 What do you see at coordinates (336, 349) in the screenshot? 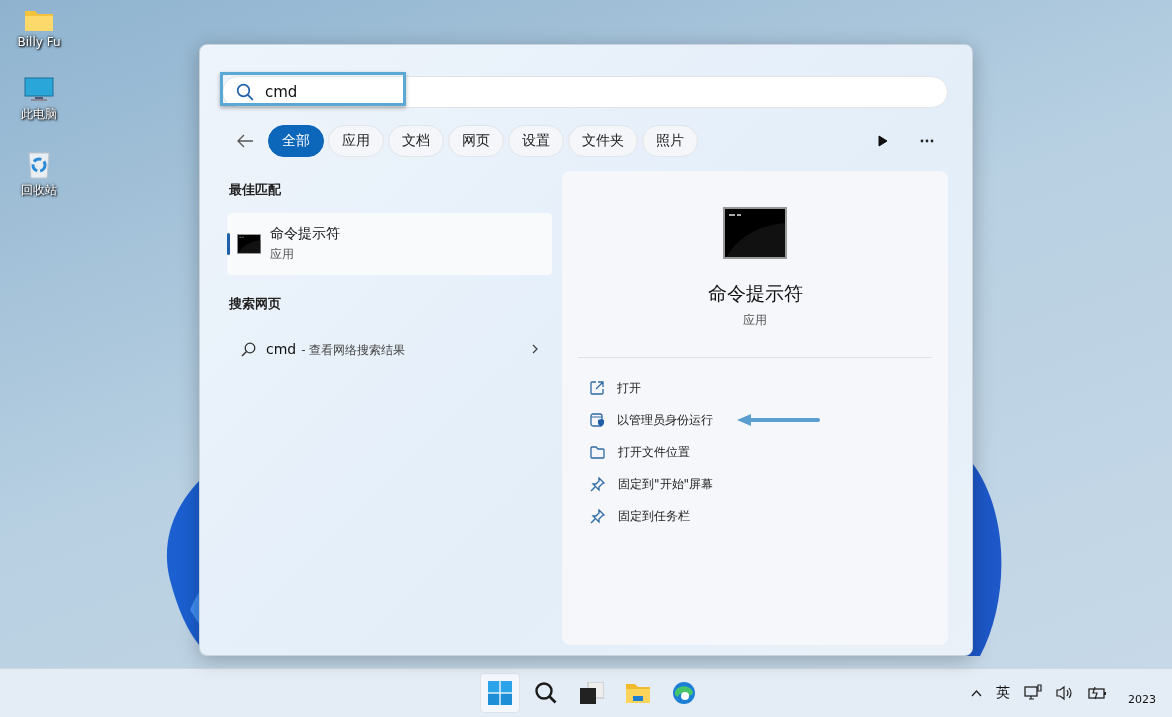
I see `web-search-result: cmd - 查看网络搜索结果` at bounding box center [336, 349].